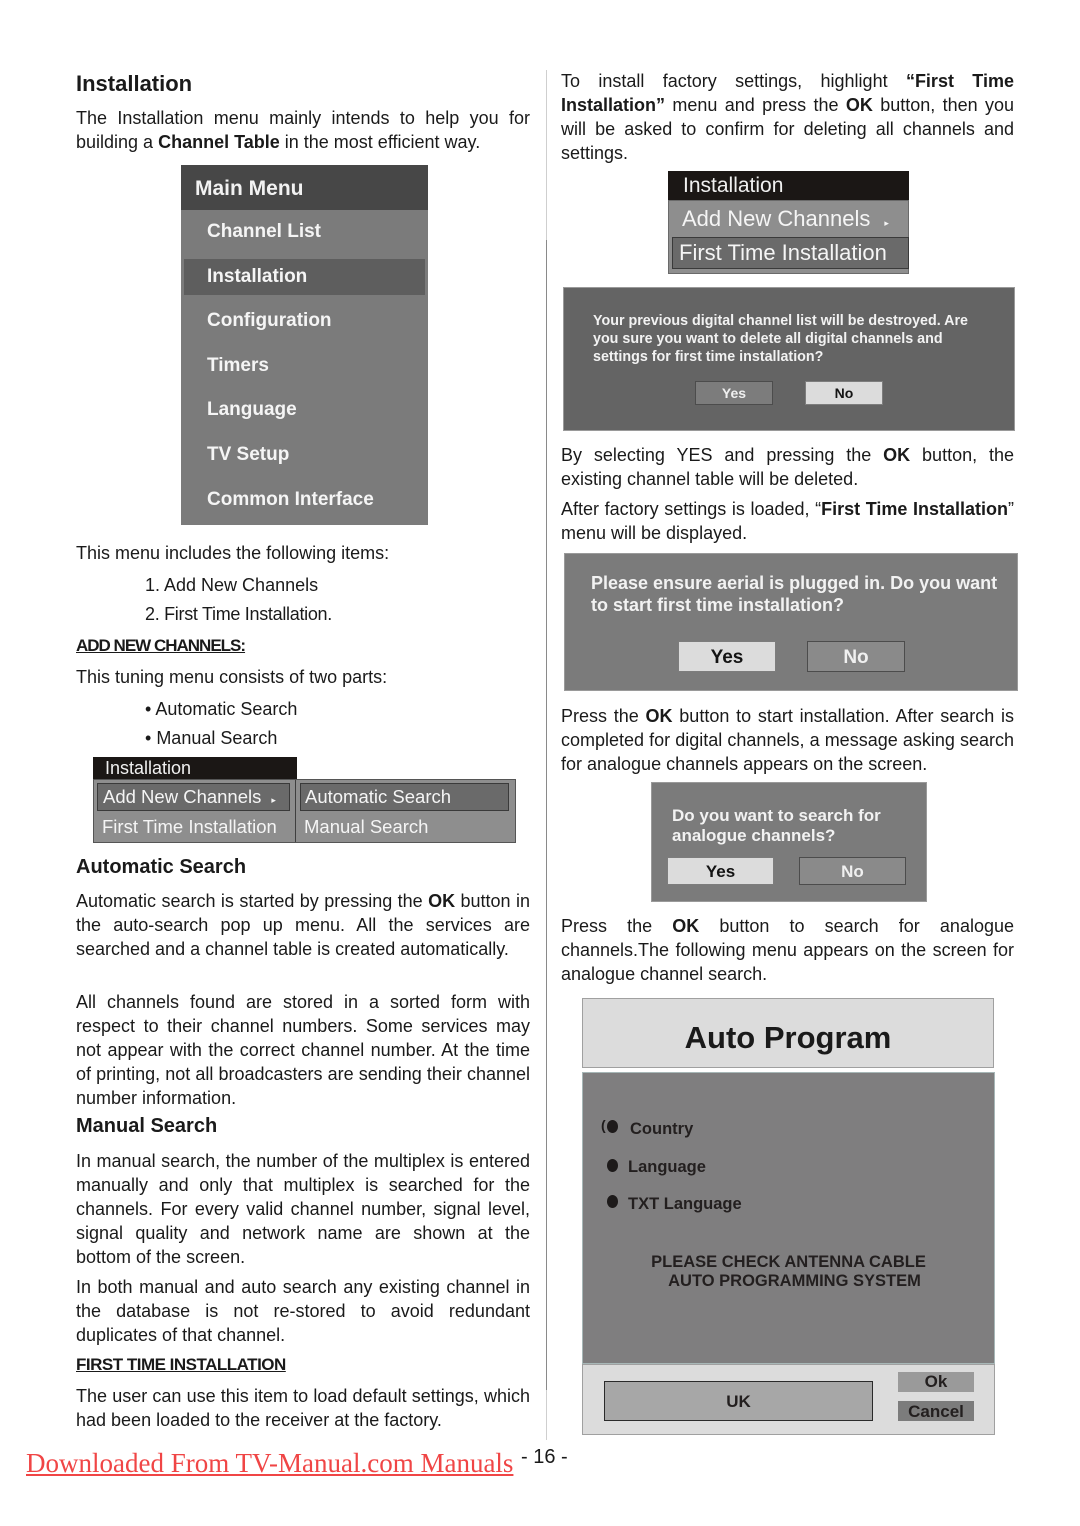 This screenshot has height=1526, width=1080. What do you see at coordinates (738, 1401) in the screenshot?
I see `country-select: UK` at bounding box center [738, 1401].